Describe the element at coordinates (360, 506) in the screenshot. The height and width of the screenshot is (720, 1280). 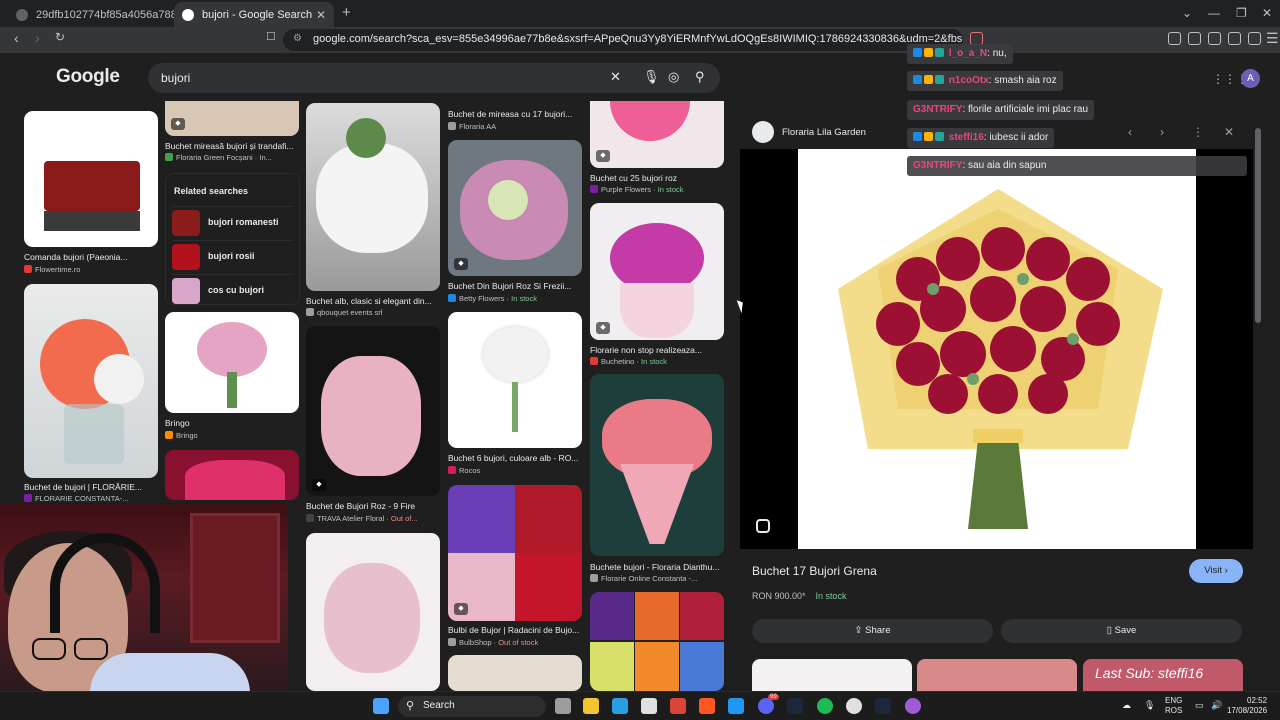
I see `result-caption: Buchet de Bujori Roz - 9 Fire` at that location.